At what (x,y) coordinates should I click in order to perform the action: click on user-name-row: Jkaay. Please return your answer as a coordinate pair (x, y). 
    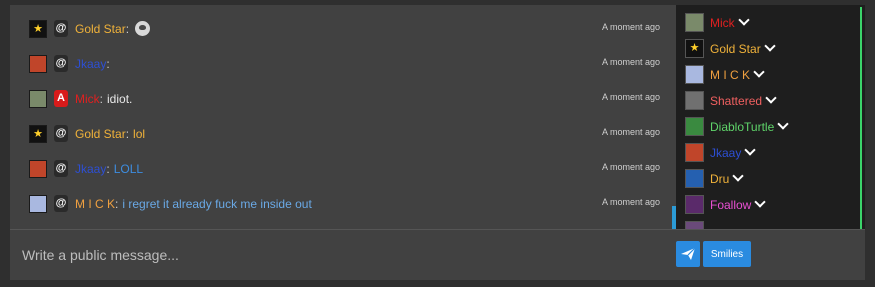
    Looking at the image, I should click on (733, 152).